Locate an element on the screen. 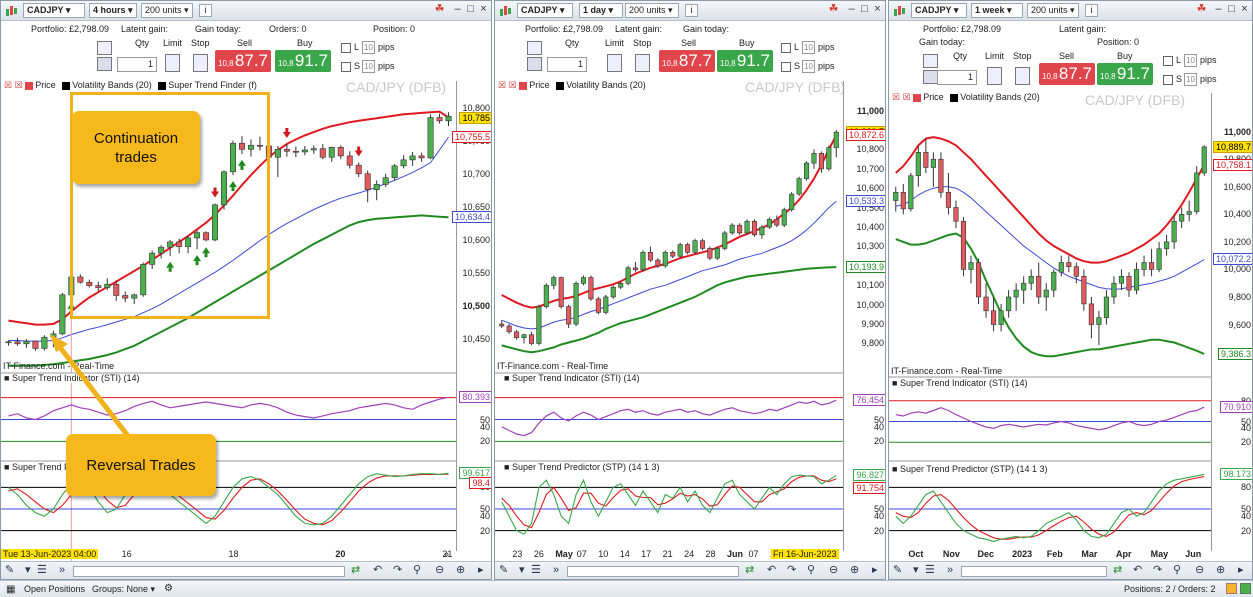 Image resolution: width=1253 pixels, height=597 pixels. x-tick-label: 10 is located at coordinates (603, 554).